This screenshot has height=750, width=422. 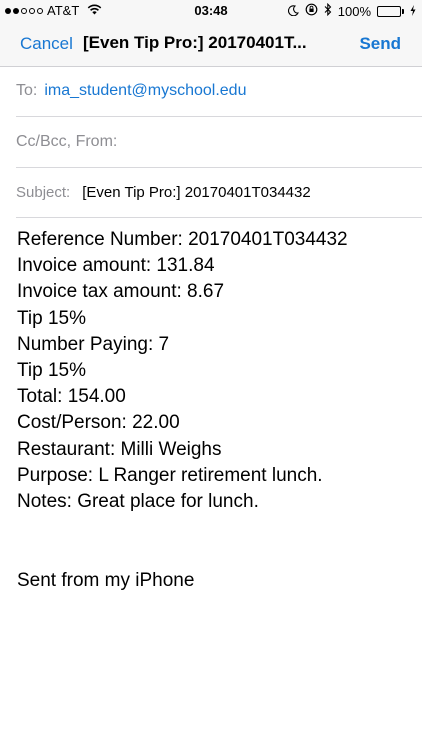 I want to click on email-signature: Sent from my iPhone, so click(x=105, y=581).